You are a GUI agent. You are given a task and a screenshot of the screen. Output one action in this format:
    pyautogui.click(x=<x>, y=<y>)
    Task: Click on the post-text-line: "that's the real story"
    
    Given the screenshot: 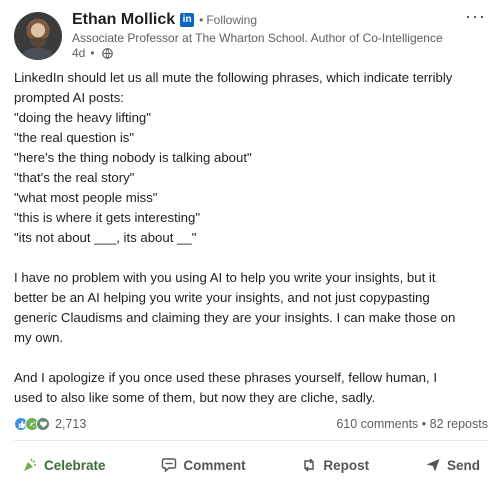 What is the action you would take?
    pyautogui.click(x=74, y=177)
    